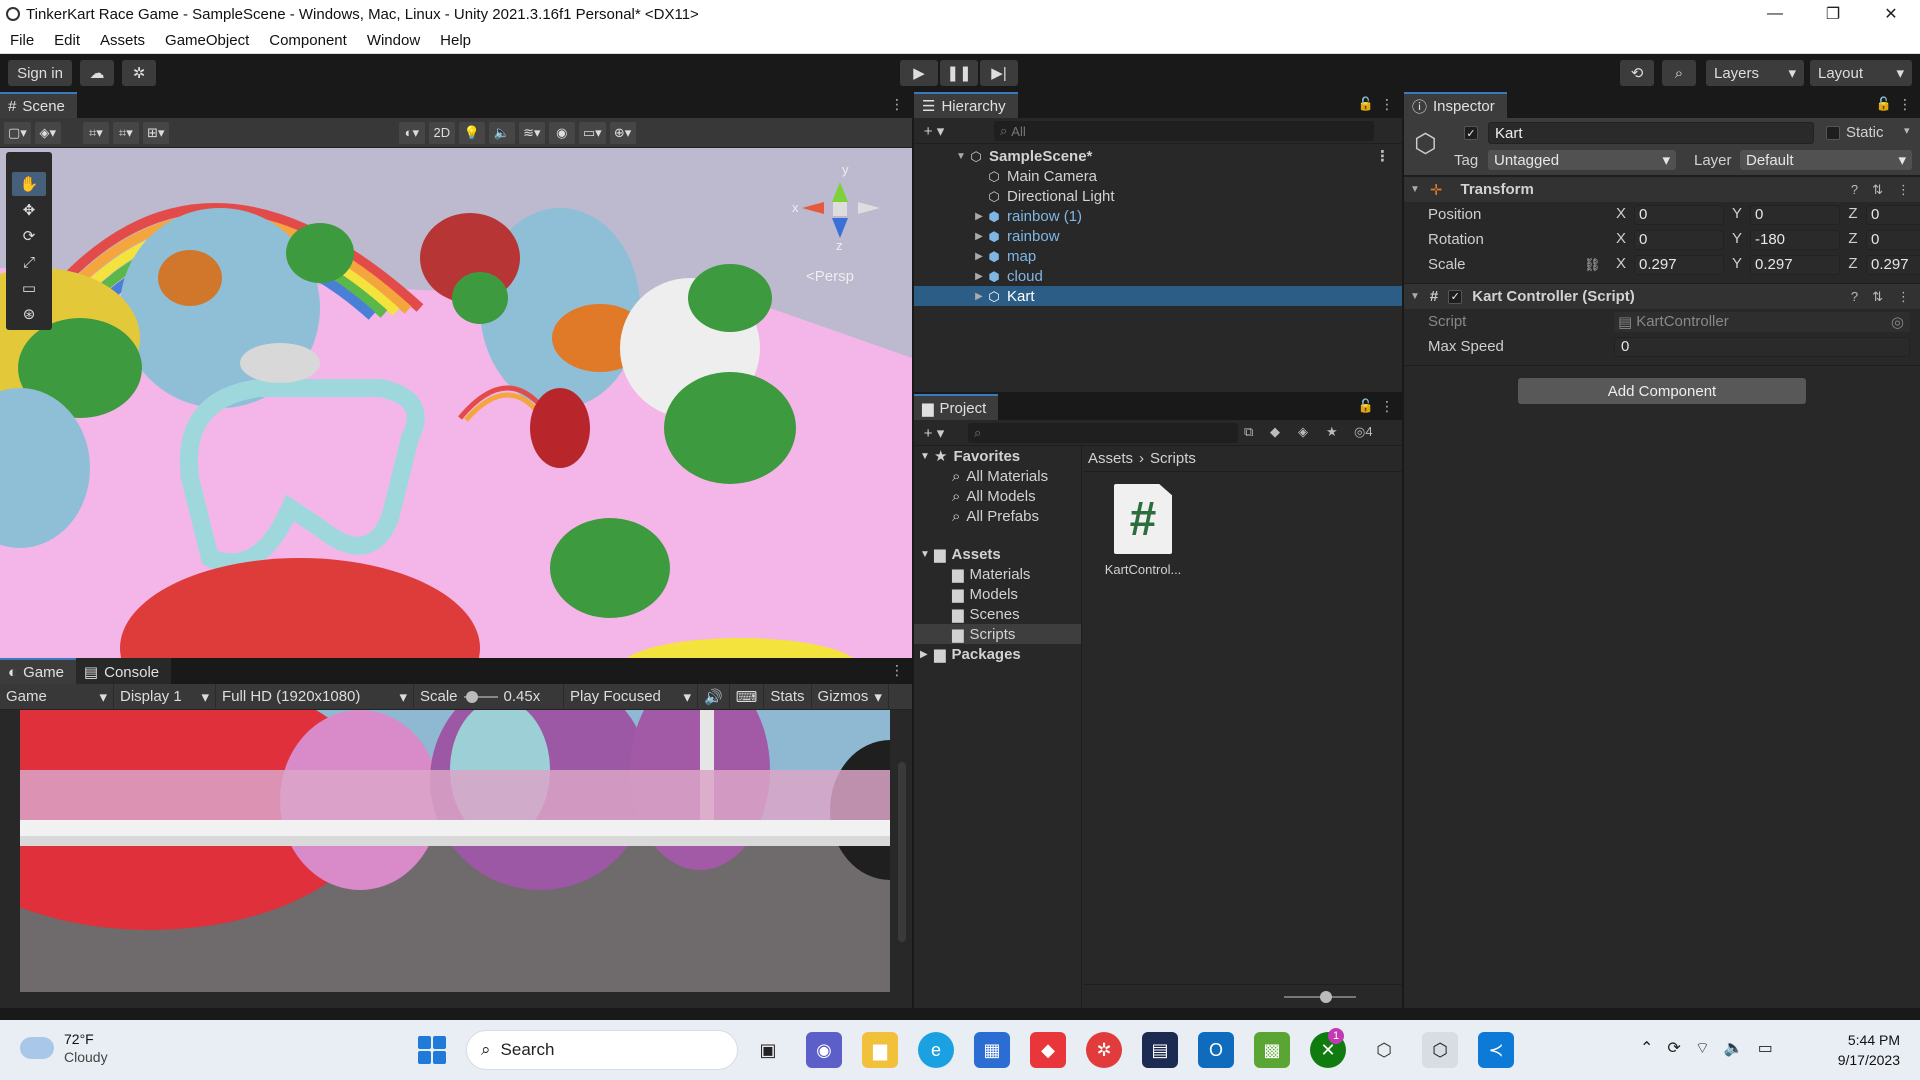 Image resolution: width=1920 pixels, height=1080 pixels. What do you see at coordinates (1907, 130) in the screenshot?
I see `chevron-down-icon: ▾` at bounding box center [1907, 130].